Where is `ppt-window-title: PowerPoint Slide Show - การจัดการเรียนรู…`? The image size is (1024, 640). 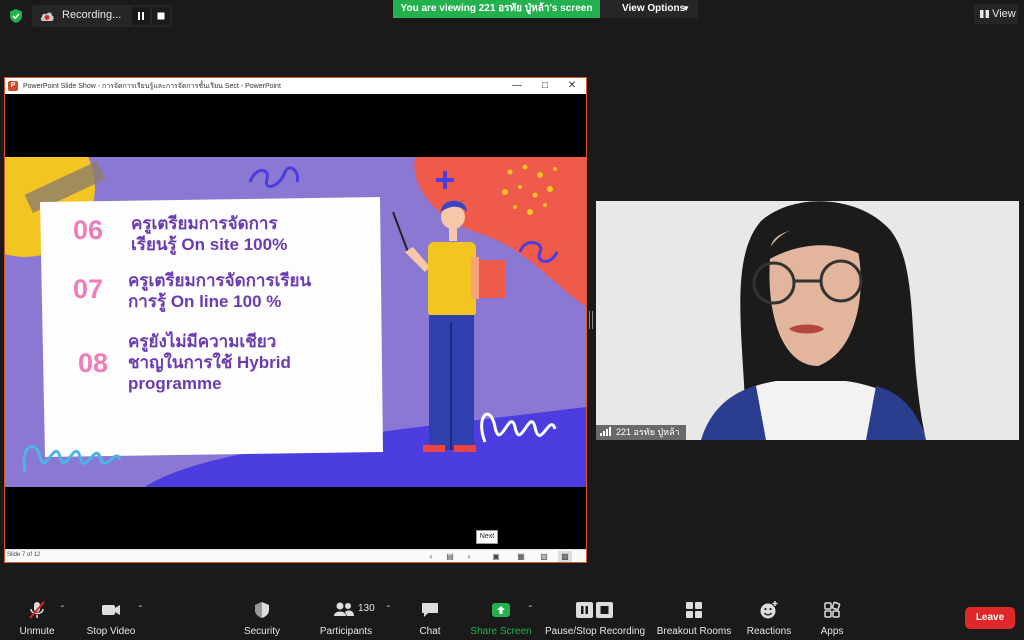 ppt-window-title: PowerPoint Slide Show - การจัดการเรียนรู… is located at coordinates (152, 86).